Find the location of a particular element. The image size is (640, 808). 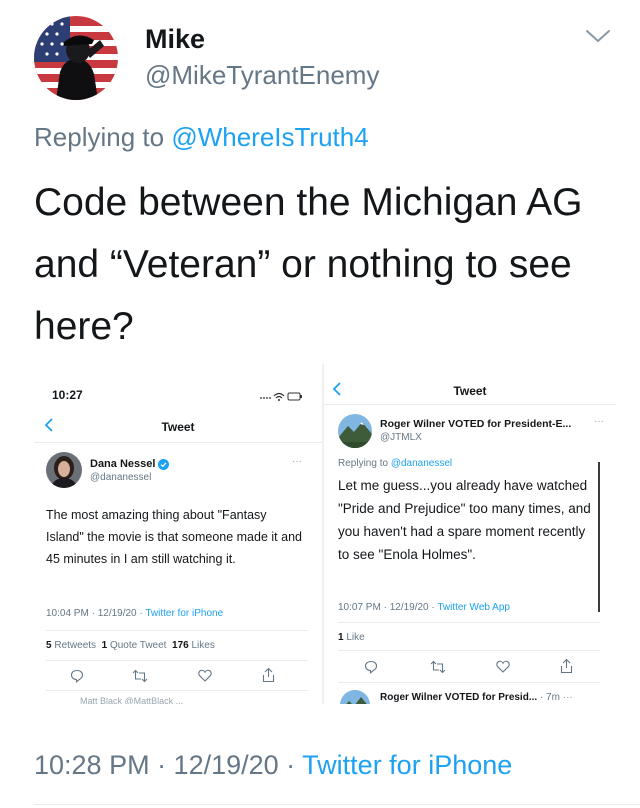

person-avatar-icon is located at coordinates (64, 470).